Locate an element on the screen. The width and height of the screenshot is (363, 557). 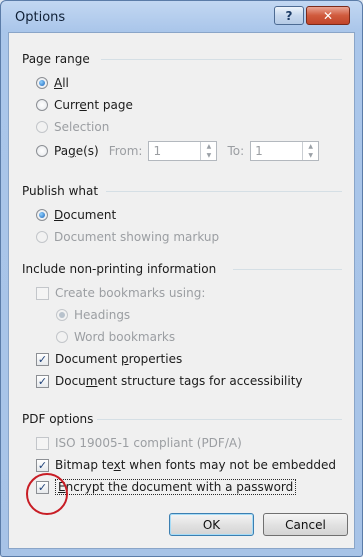
checkbox-encrypt: ✓ Encrypt the document with a password is located at coordinates (166, 487).